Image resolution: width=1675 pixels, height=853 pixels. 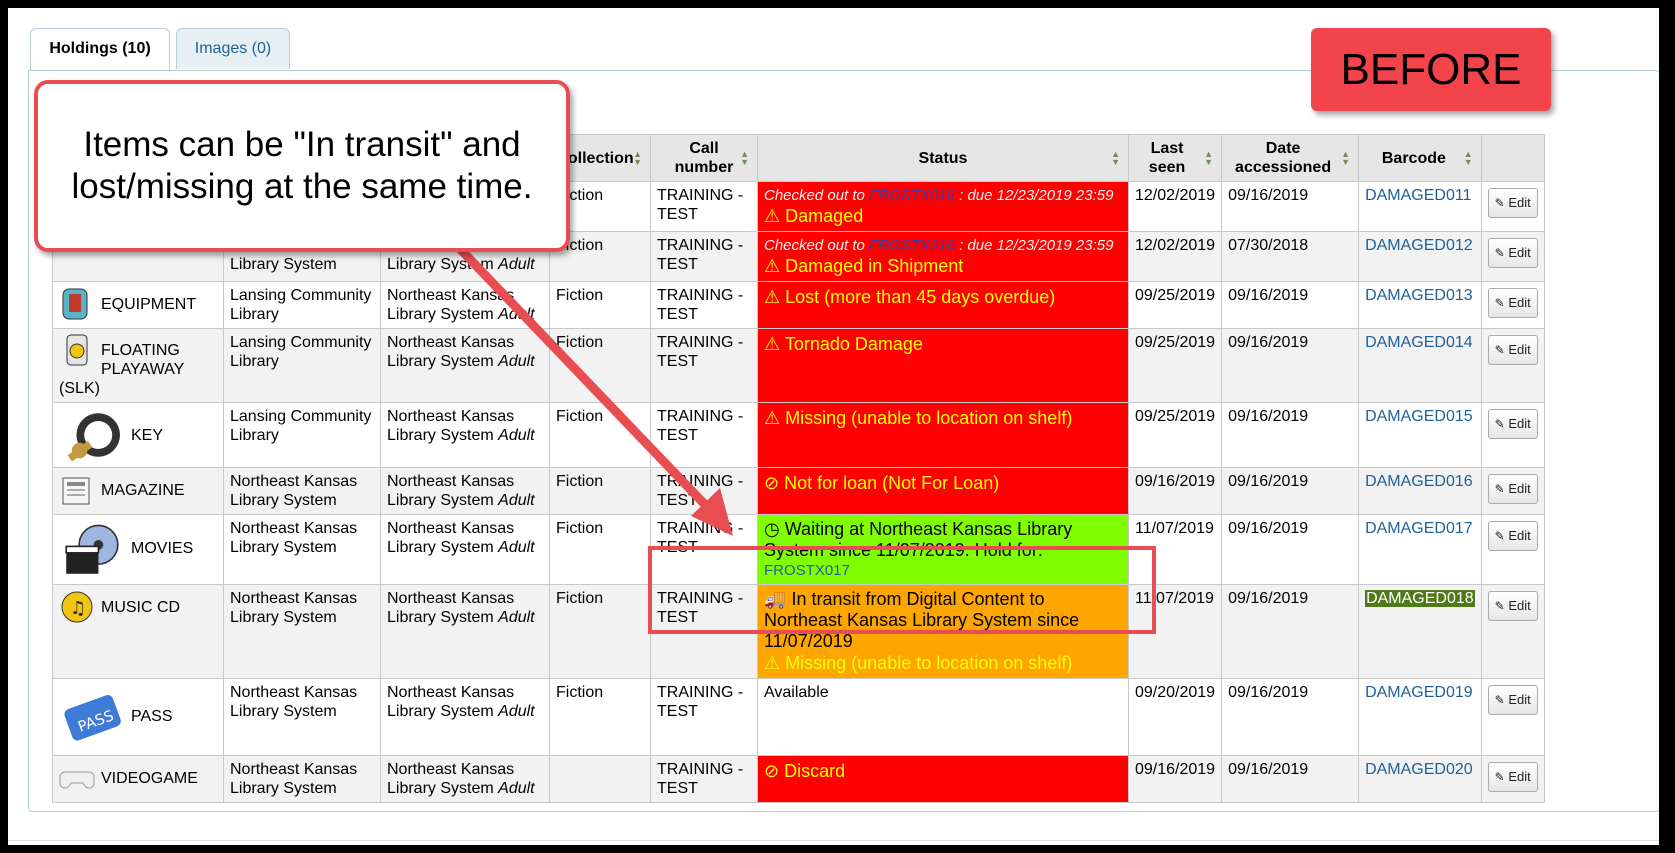 I want to click on home-library-cell: Lansing Community Library, so click(x=302, y=435).